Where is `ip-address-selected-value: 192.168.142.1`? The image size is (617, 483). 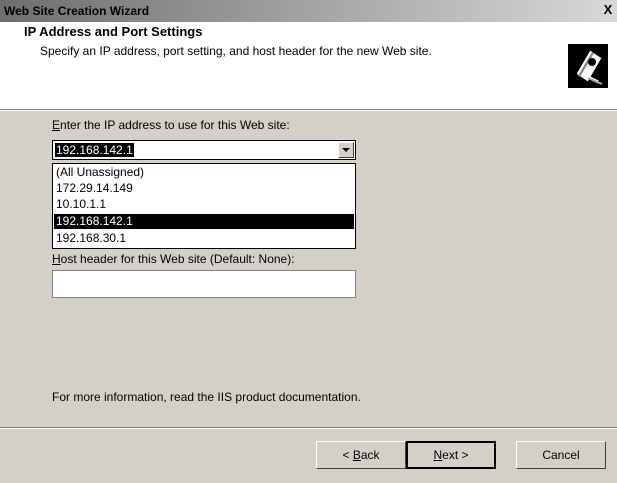
ip-address-selected-value: 192.168.142.1 is located at coordinates (94, 150).